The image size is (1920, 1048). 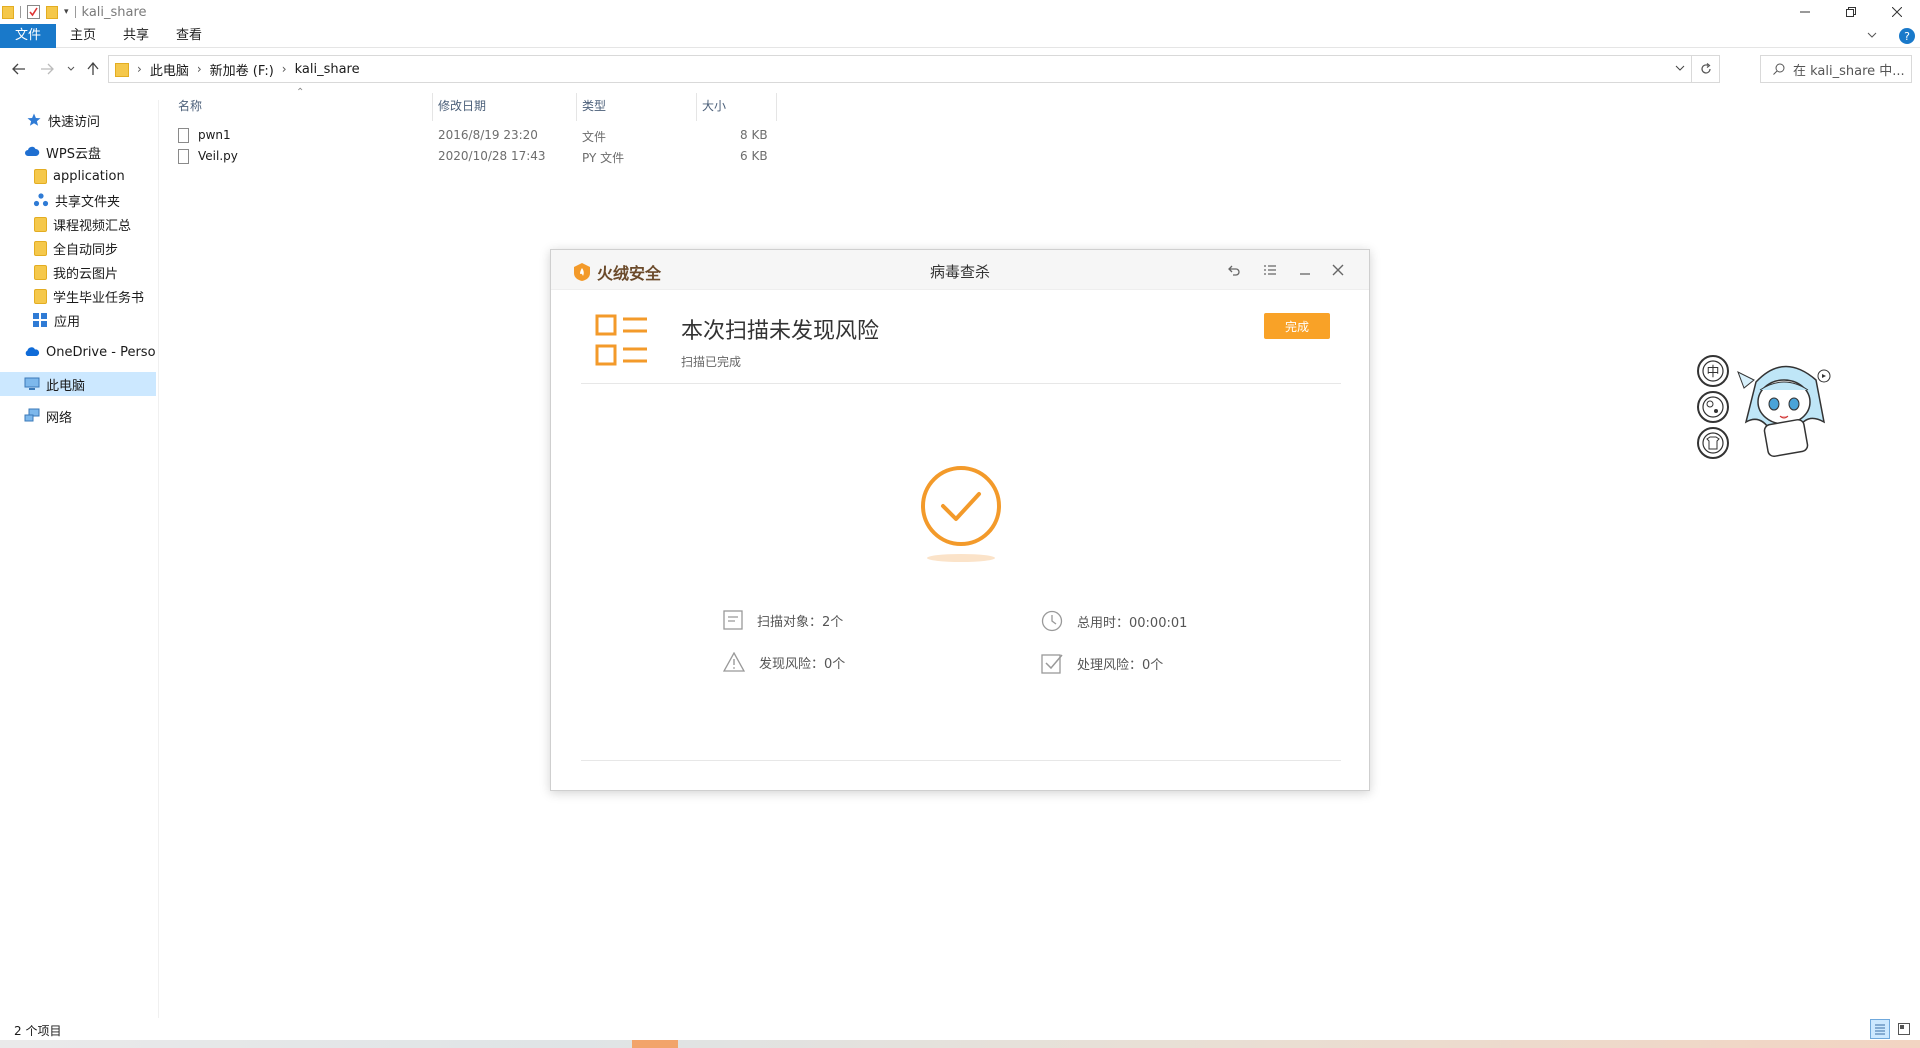 What do you see at coordinates (32, 152) in the screenshot?
I see `cloud-icon` at bounding box center [32, 152].